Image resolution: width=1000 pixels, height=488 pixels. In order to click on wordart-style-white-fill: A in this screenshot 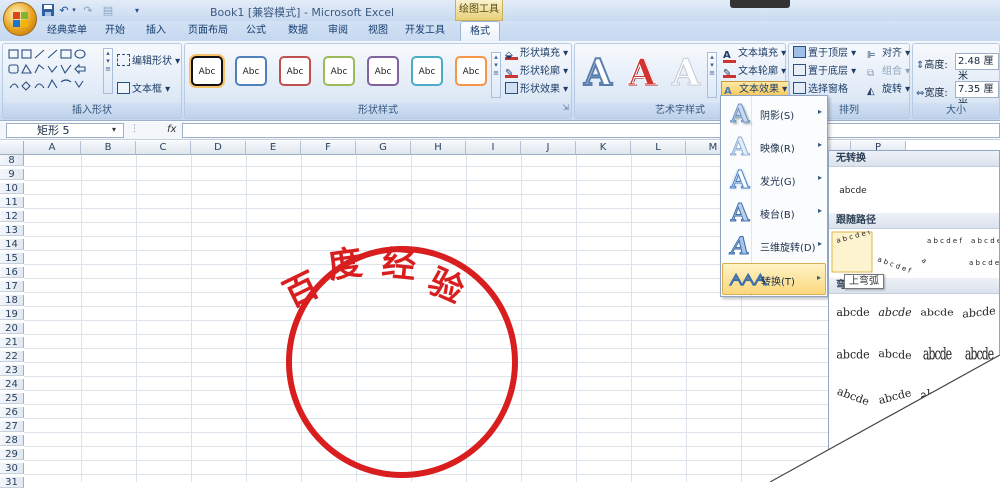, I will do `click(686, 73)`.